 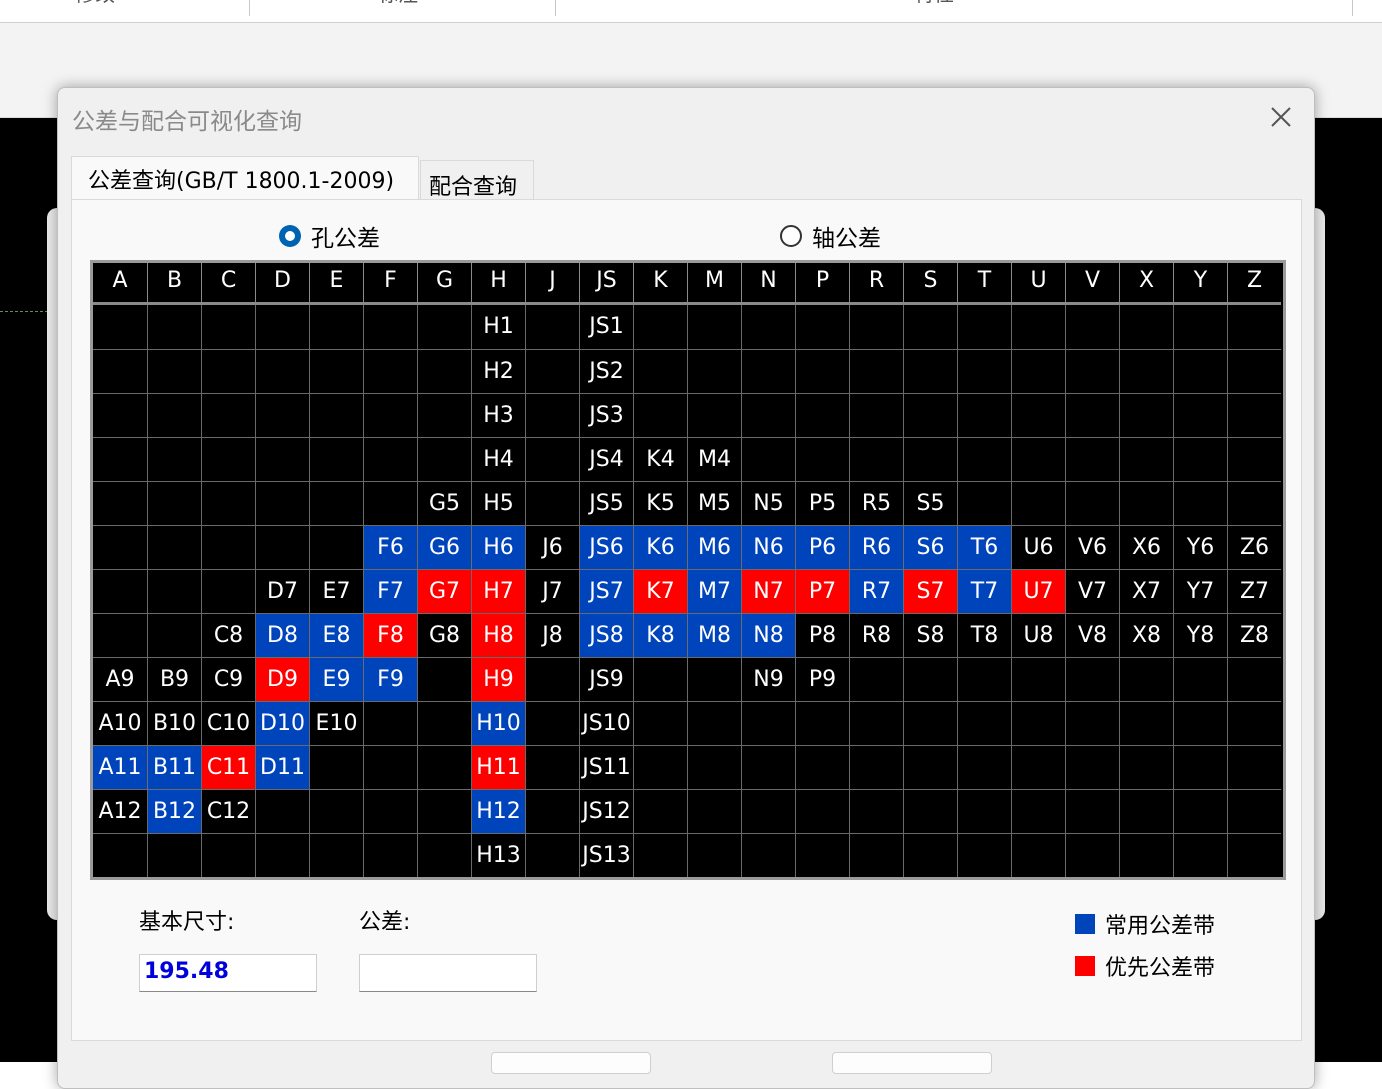 I want to click on grid-cell: X6, so click(x=1146, y=547).